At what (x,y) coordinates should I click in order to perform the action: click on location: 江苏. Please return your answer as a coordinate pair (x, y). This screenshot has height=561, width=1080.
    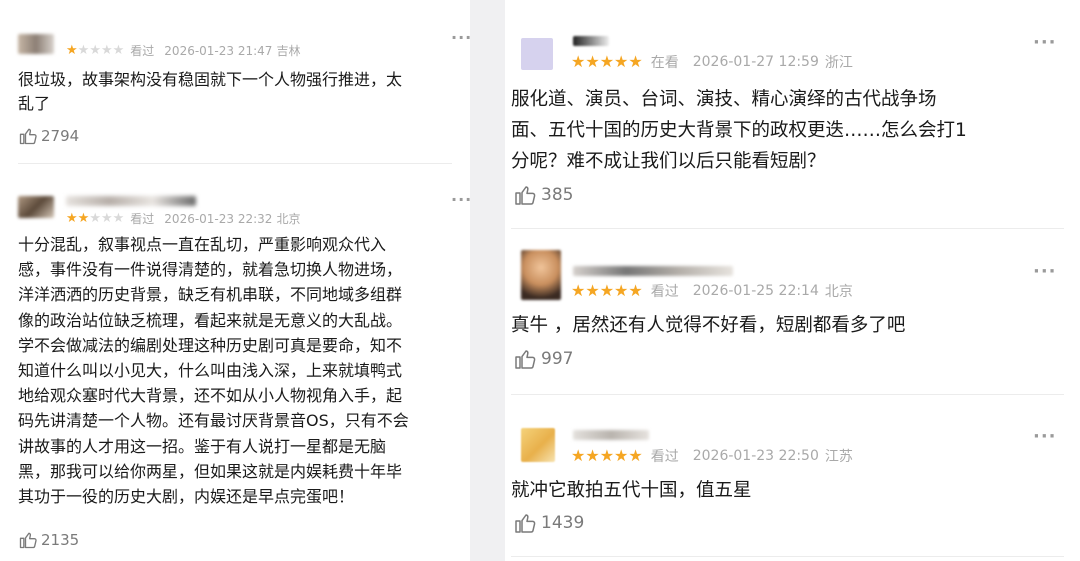
    Looking at the image, I should click on (838, 457).